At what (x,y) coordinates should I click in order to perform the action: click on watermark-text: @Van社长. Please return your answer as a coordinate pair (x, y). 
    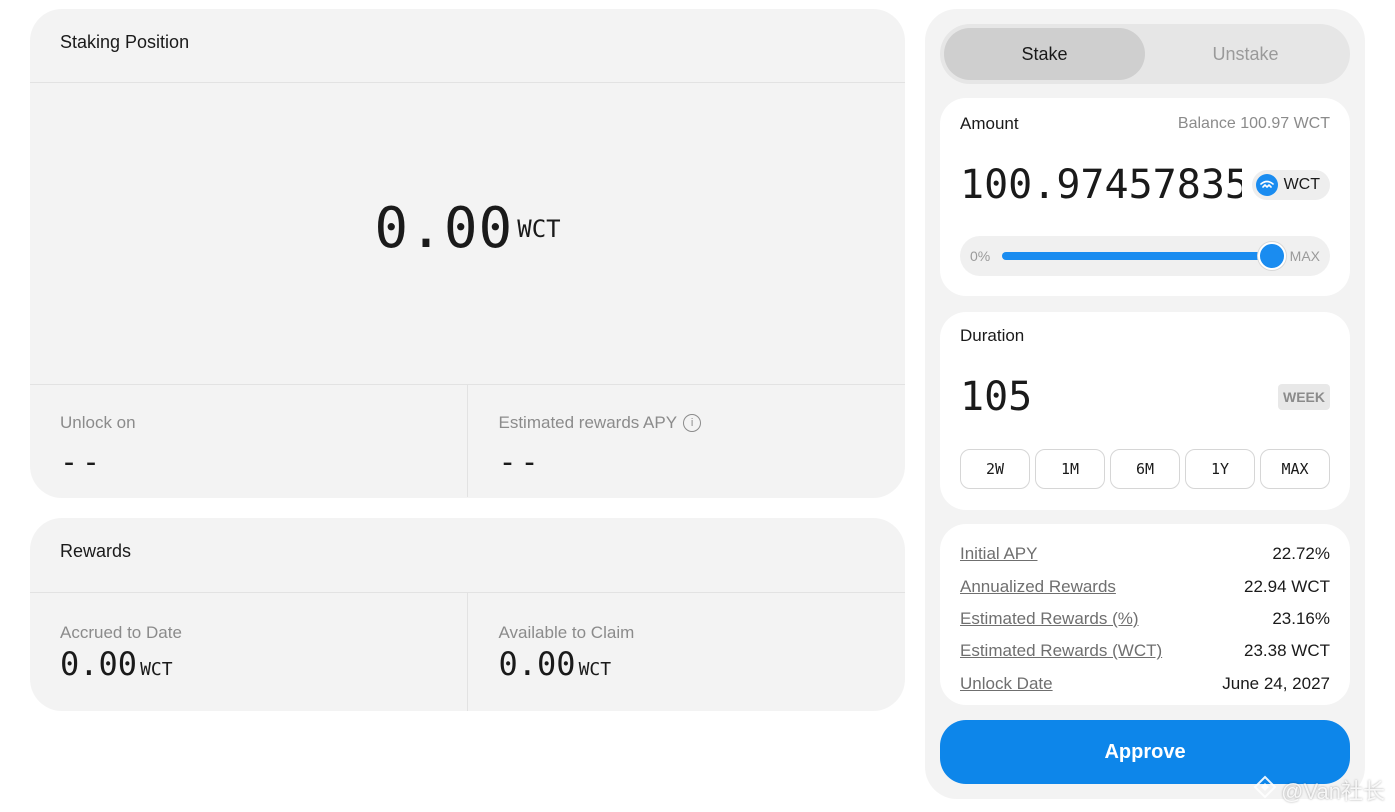
    Looking at the image, I should click on (1333, 791).